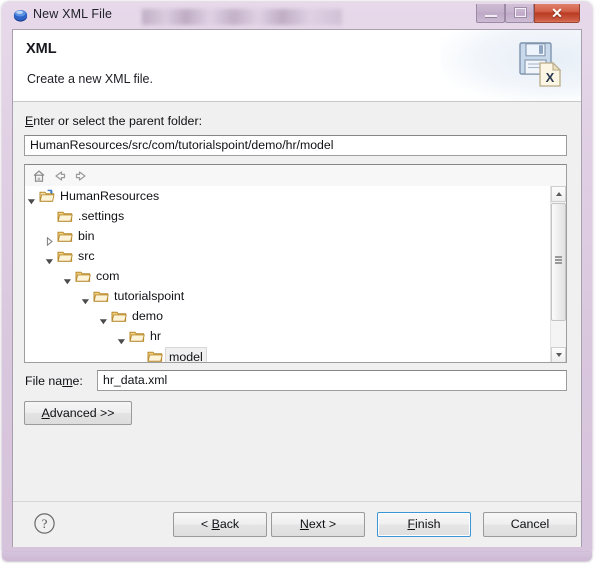 This screenshot has height=563, width=600. Describe the element at coordinates (45, 413) in the screenshot. I see `advanced-label-accel: A` at that location.